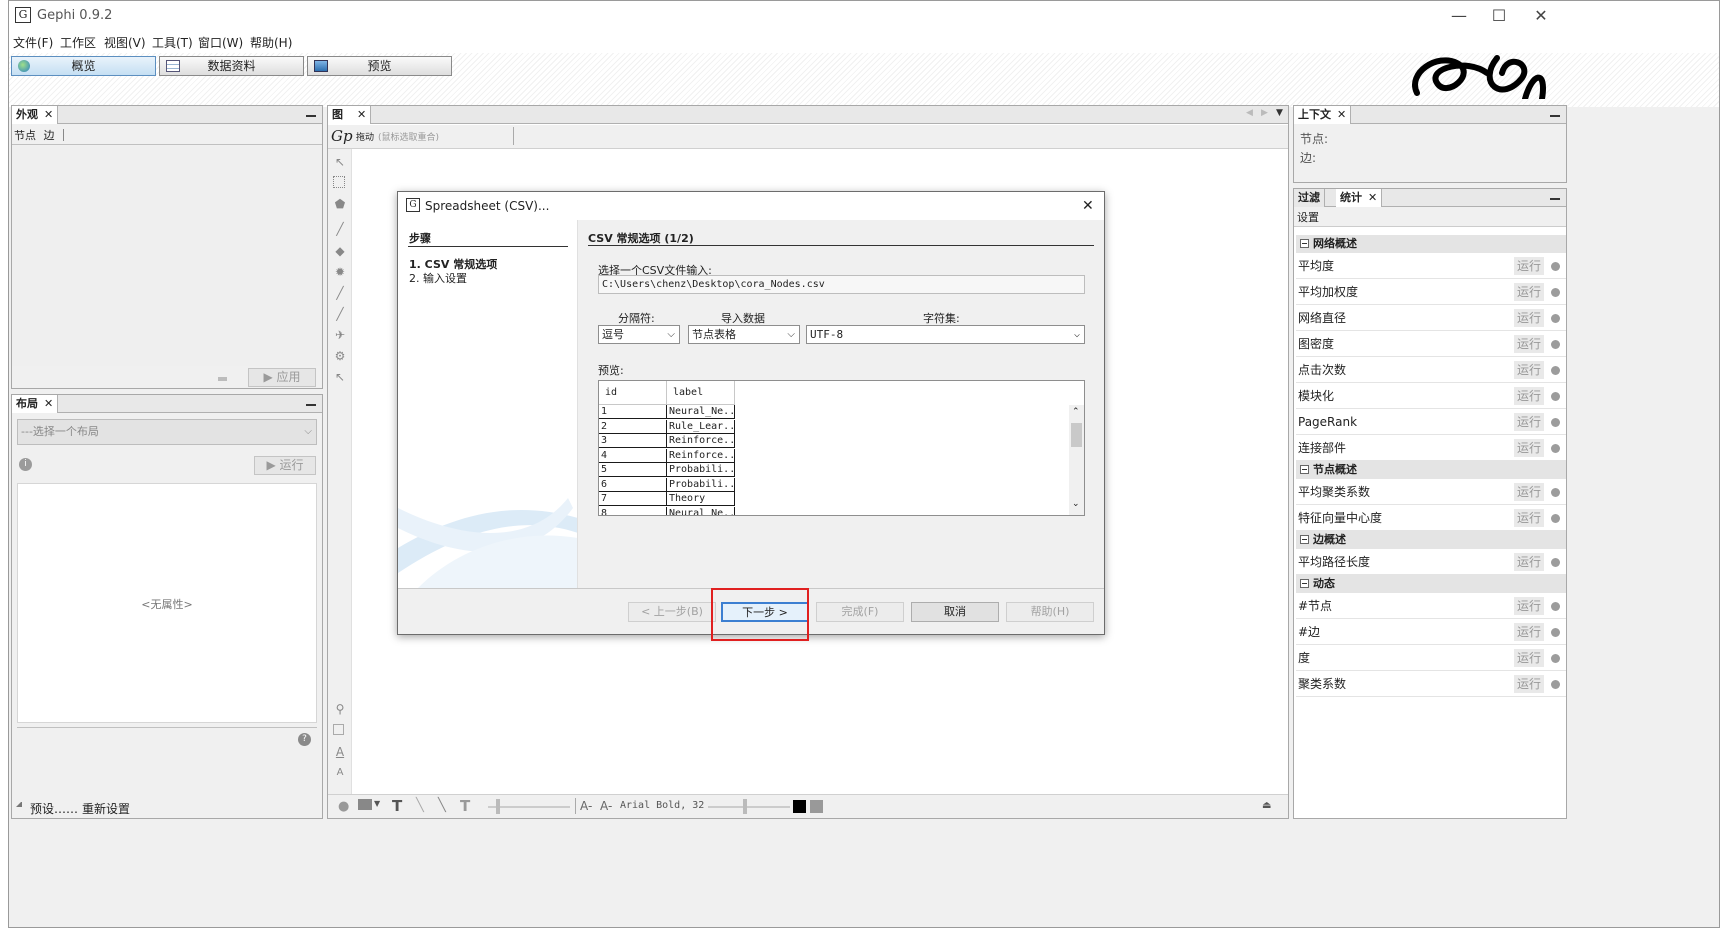 Image resolution: width=1728 pixels, height=936 pixels. What do you see at coordinates (799, 806) in the screenshot?
I see `color-swatch` at bounding box center [799, 806].